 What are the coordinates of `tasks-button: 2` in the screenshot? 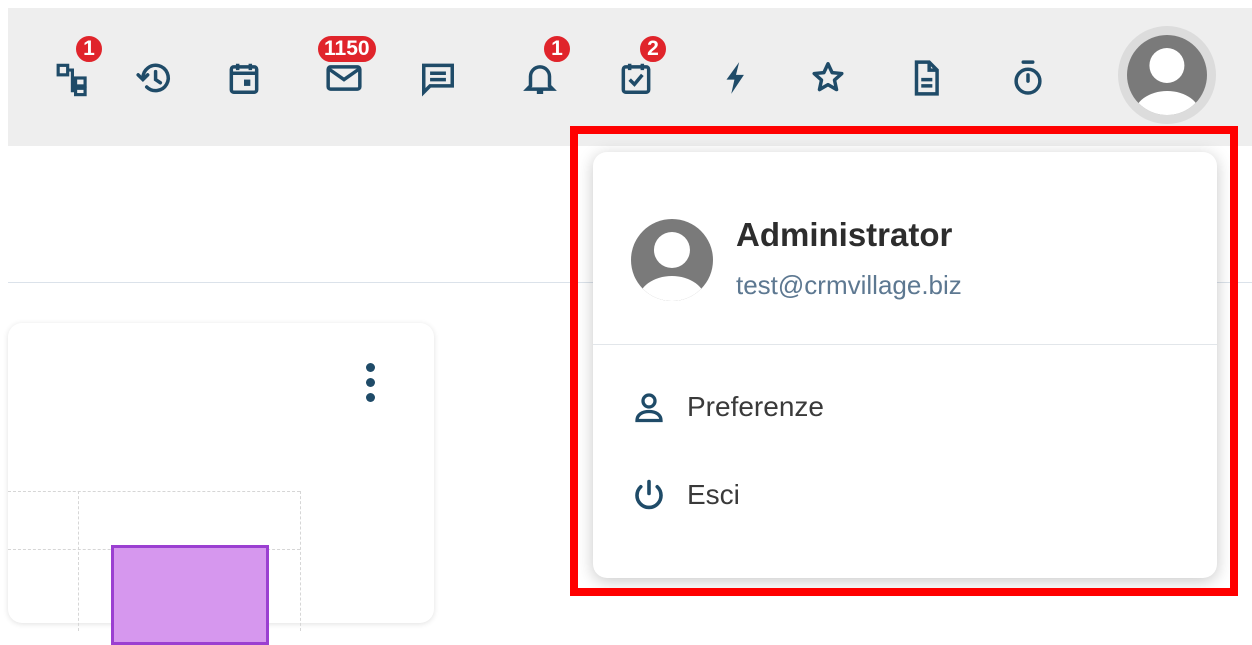 It's located at (641, 67).